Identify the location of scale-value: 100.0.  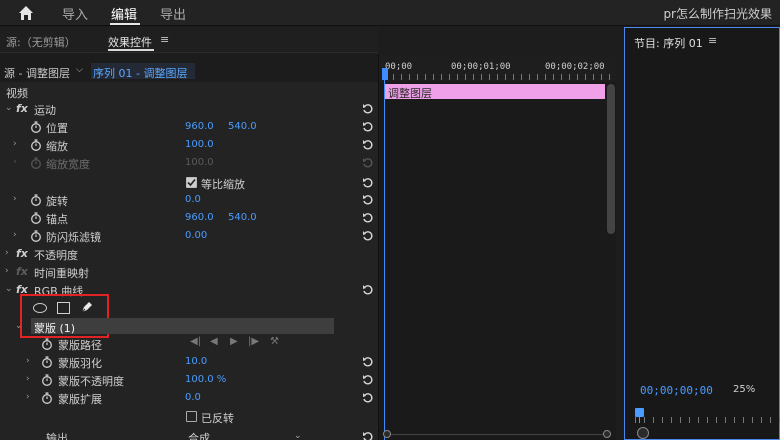
(199, 144).